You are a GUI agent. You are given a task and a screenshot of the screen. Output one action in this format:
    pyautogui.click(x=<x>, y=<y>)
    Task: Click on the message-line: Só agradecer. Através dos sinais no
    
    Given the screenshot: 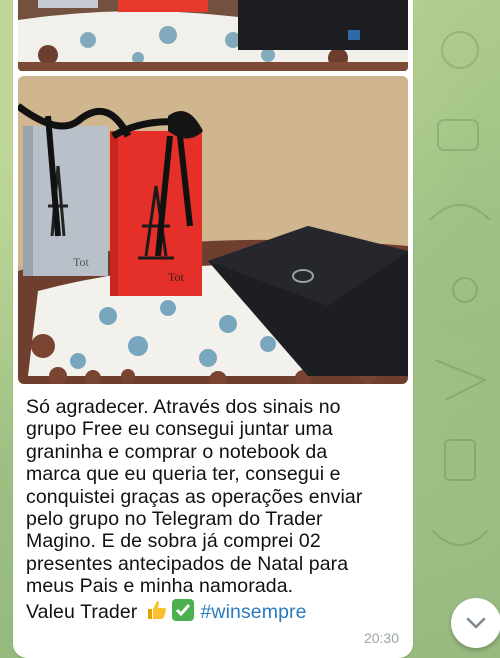 What is the action you would take?
    pyautogui.click(x=183, y=407)
    